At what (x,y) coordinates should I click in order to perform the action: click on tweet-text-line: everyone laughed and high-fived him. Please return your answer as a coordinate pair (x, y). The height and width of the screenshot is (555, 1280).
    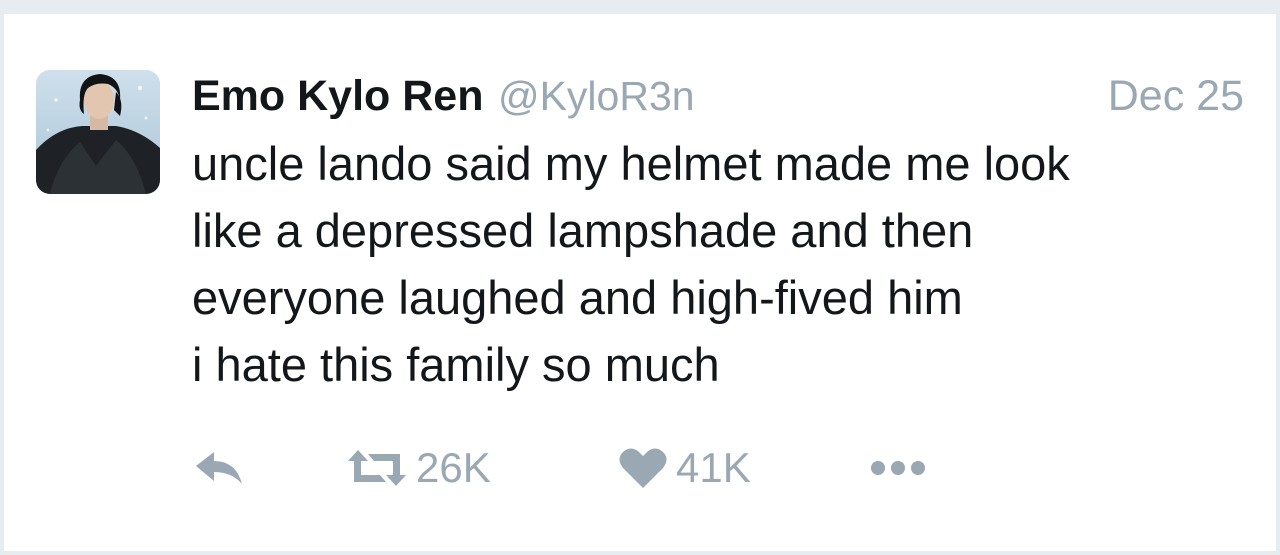
    Looking at the image, I should click on (577, 297).